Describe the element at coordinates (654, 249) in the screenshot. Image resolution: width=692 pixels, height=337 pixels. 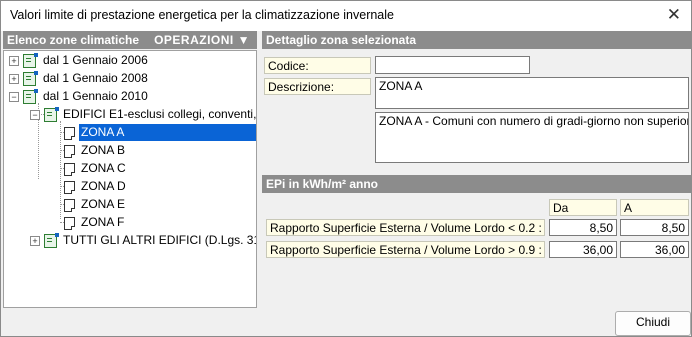
I see `row-high-a-field: 36,00` at that location.